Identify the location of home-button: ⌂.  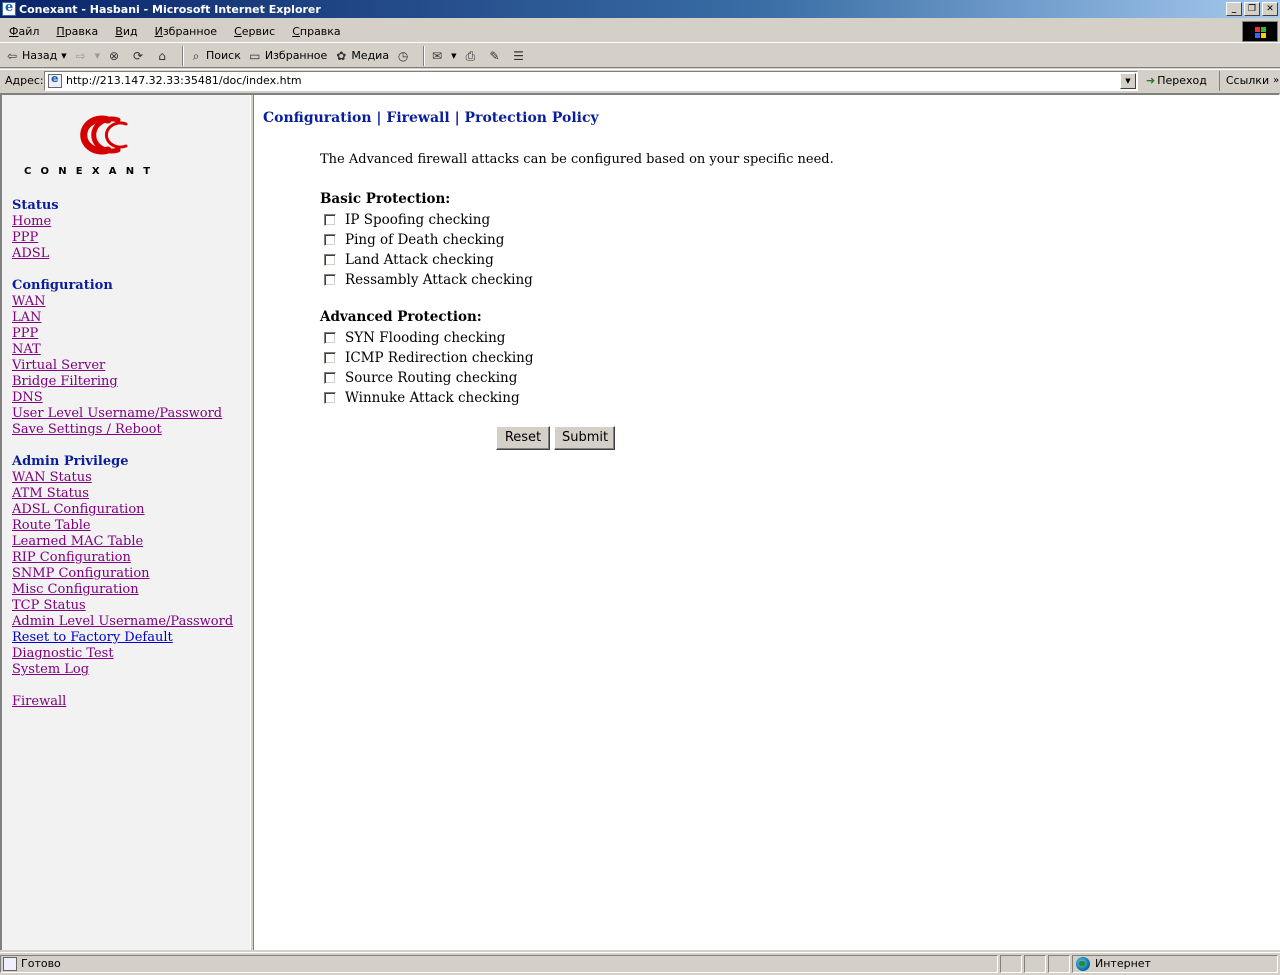
(163, 56).